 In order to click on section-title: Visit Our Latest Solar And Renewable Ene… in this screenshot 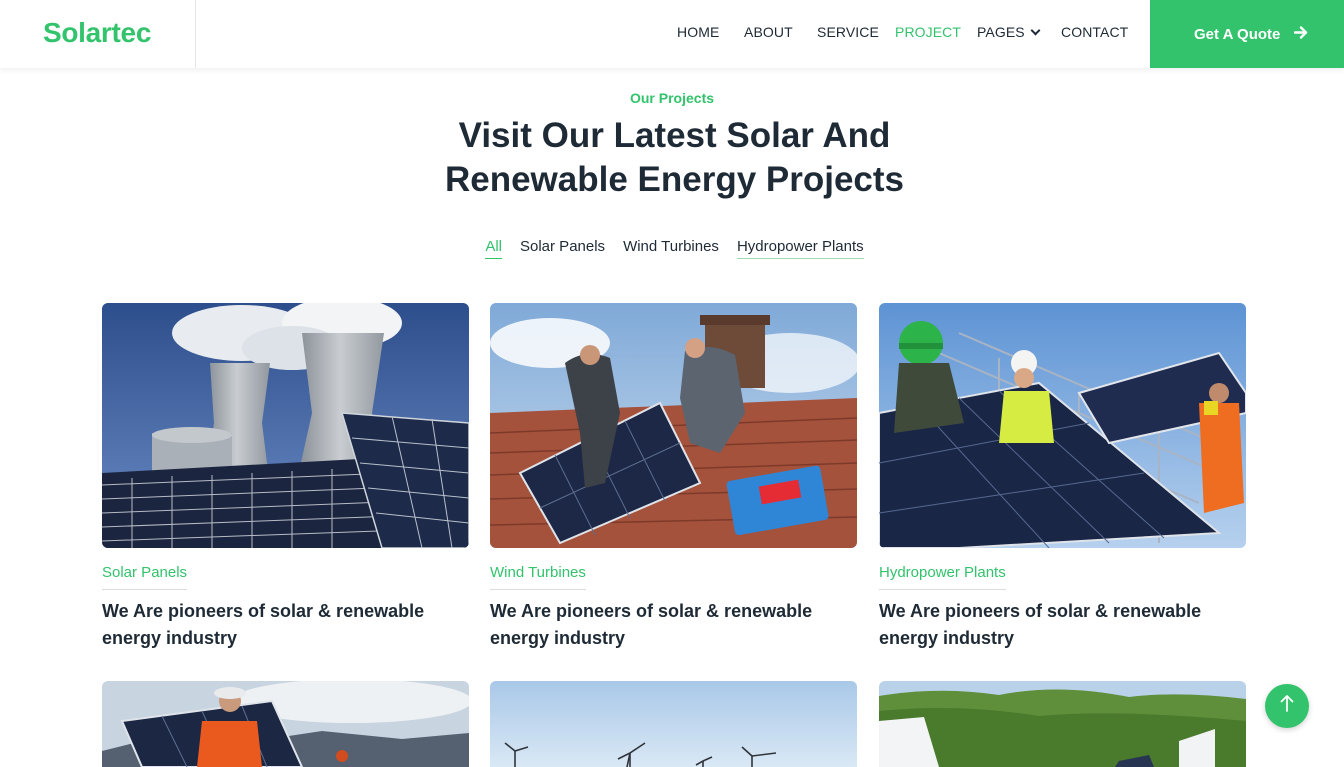, I will do `click(672, 158)`.